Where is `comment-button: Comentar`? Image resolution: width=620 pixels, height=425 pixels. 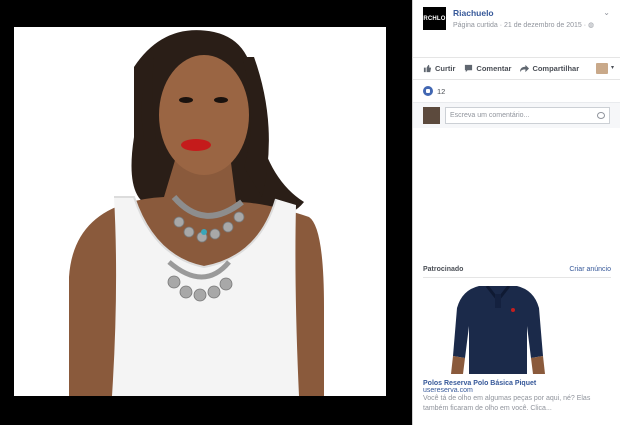
comment-button: Comentar is located at coordinates (487, 68).